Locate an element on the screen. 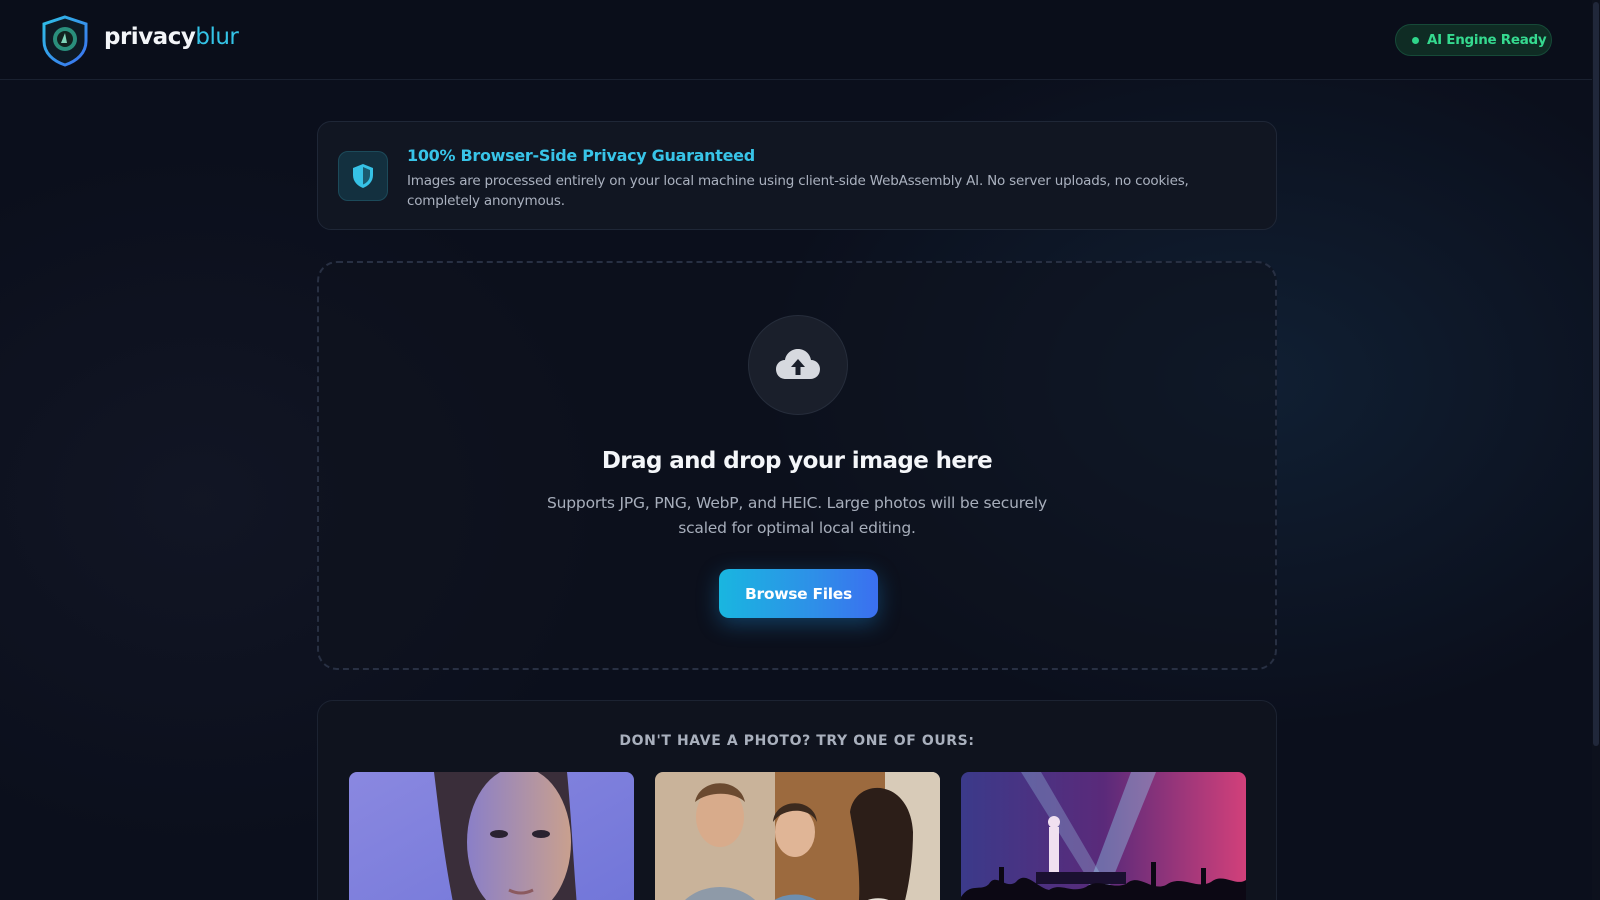  cloud-upload-icon is located at coordinates (798, 365).